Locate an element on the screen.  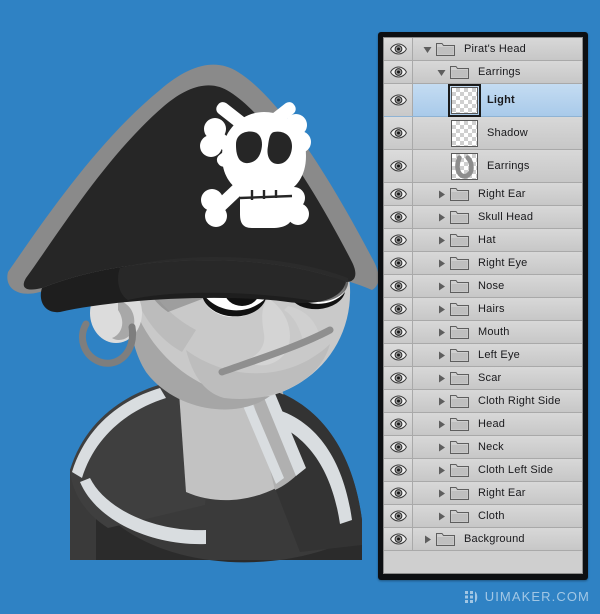
layer-row-scar: Scar is located at coordinates (483, 378).